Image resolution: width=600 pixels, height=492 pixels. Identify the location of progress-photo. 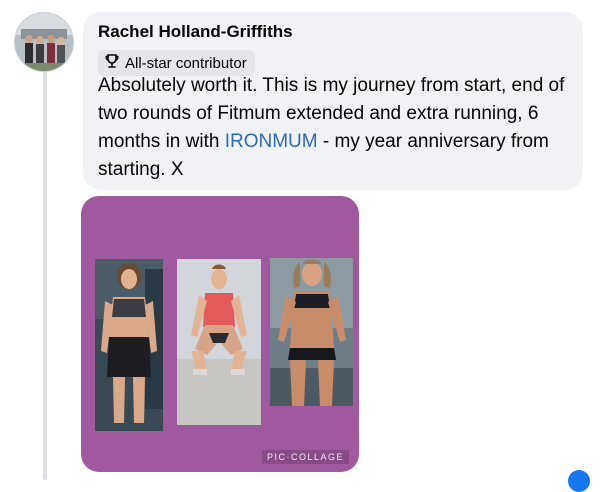
(219, 342).